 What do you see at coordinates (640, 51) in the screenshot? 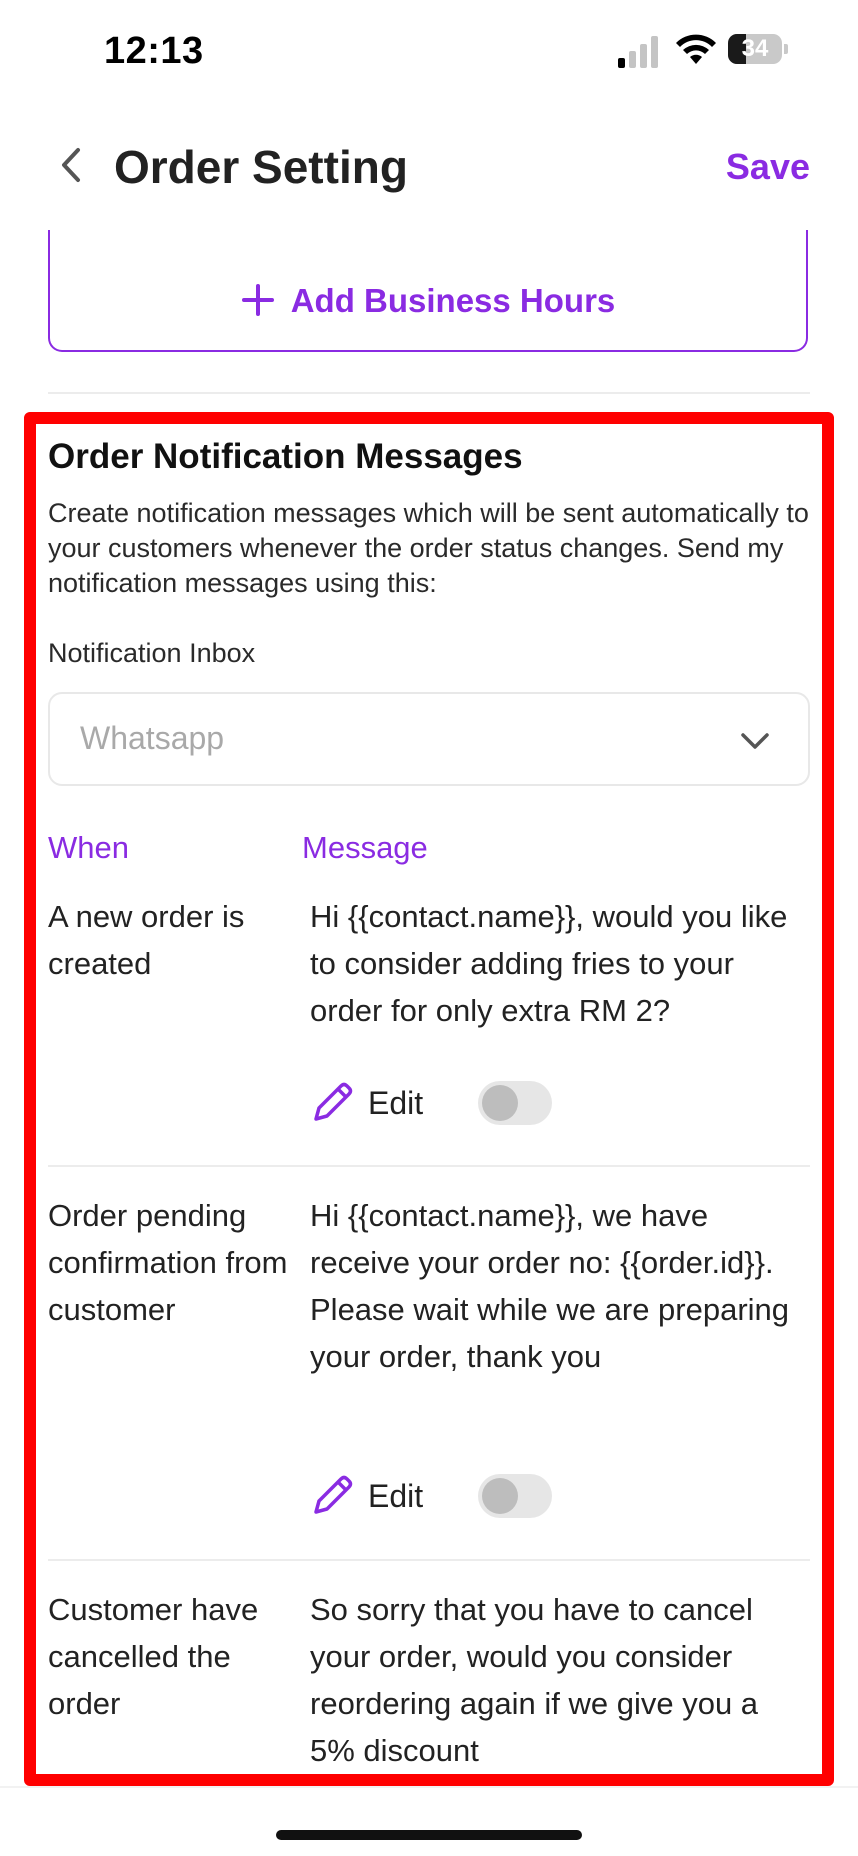
I see `signal-icon` at bounding box center [640, 51].